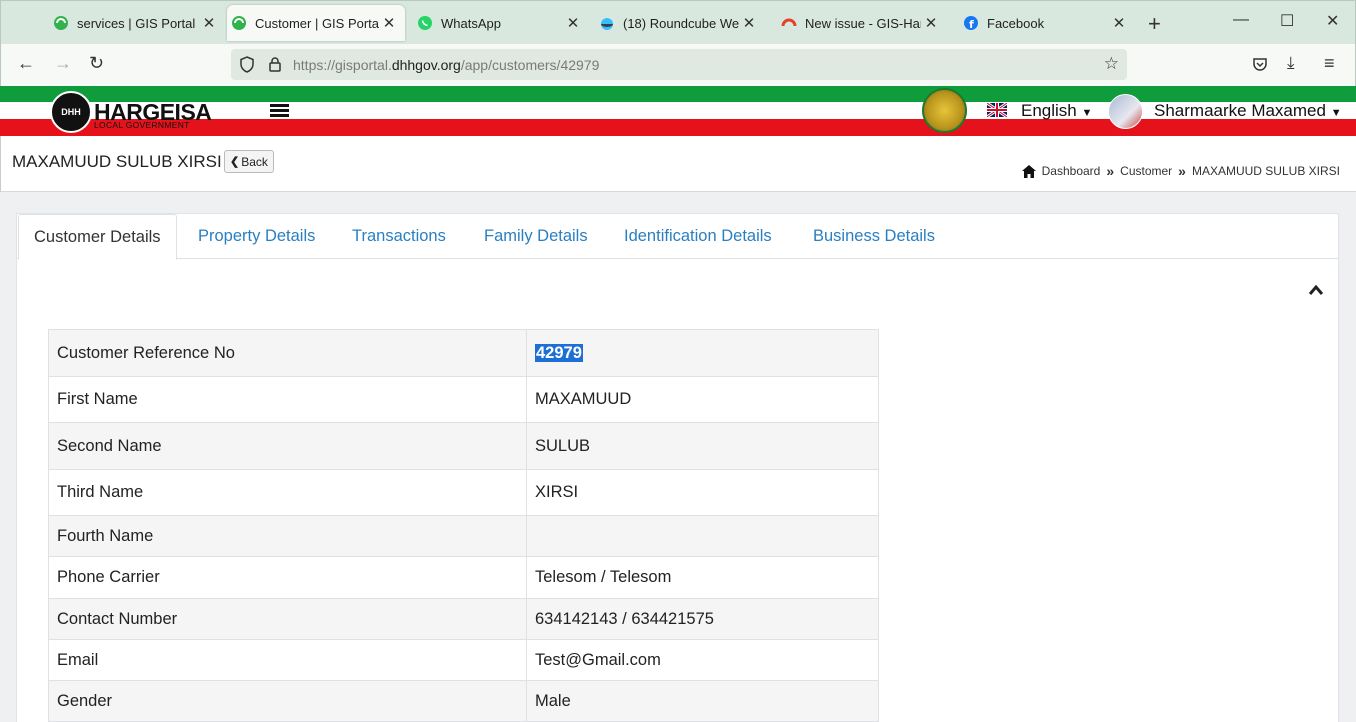 The image size is (1356, 722). Describe the element at coordinates (254, 161) in the screenshot. I see `back-button-label: Back` at that location.